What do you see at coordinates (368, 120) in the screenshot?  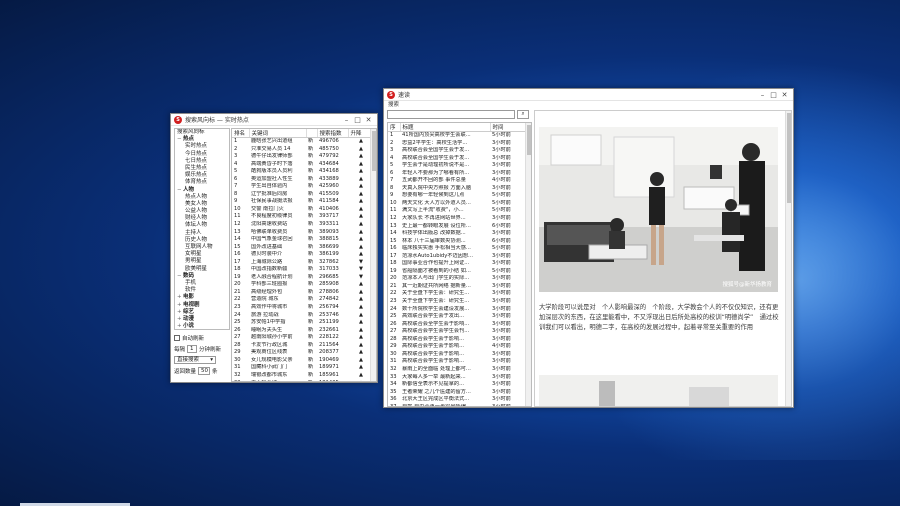 I see `close-button: ✕` at bounding box center [368, 120].